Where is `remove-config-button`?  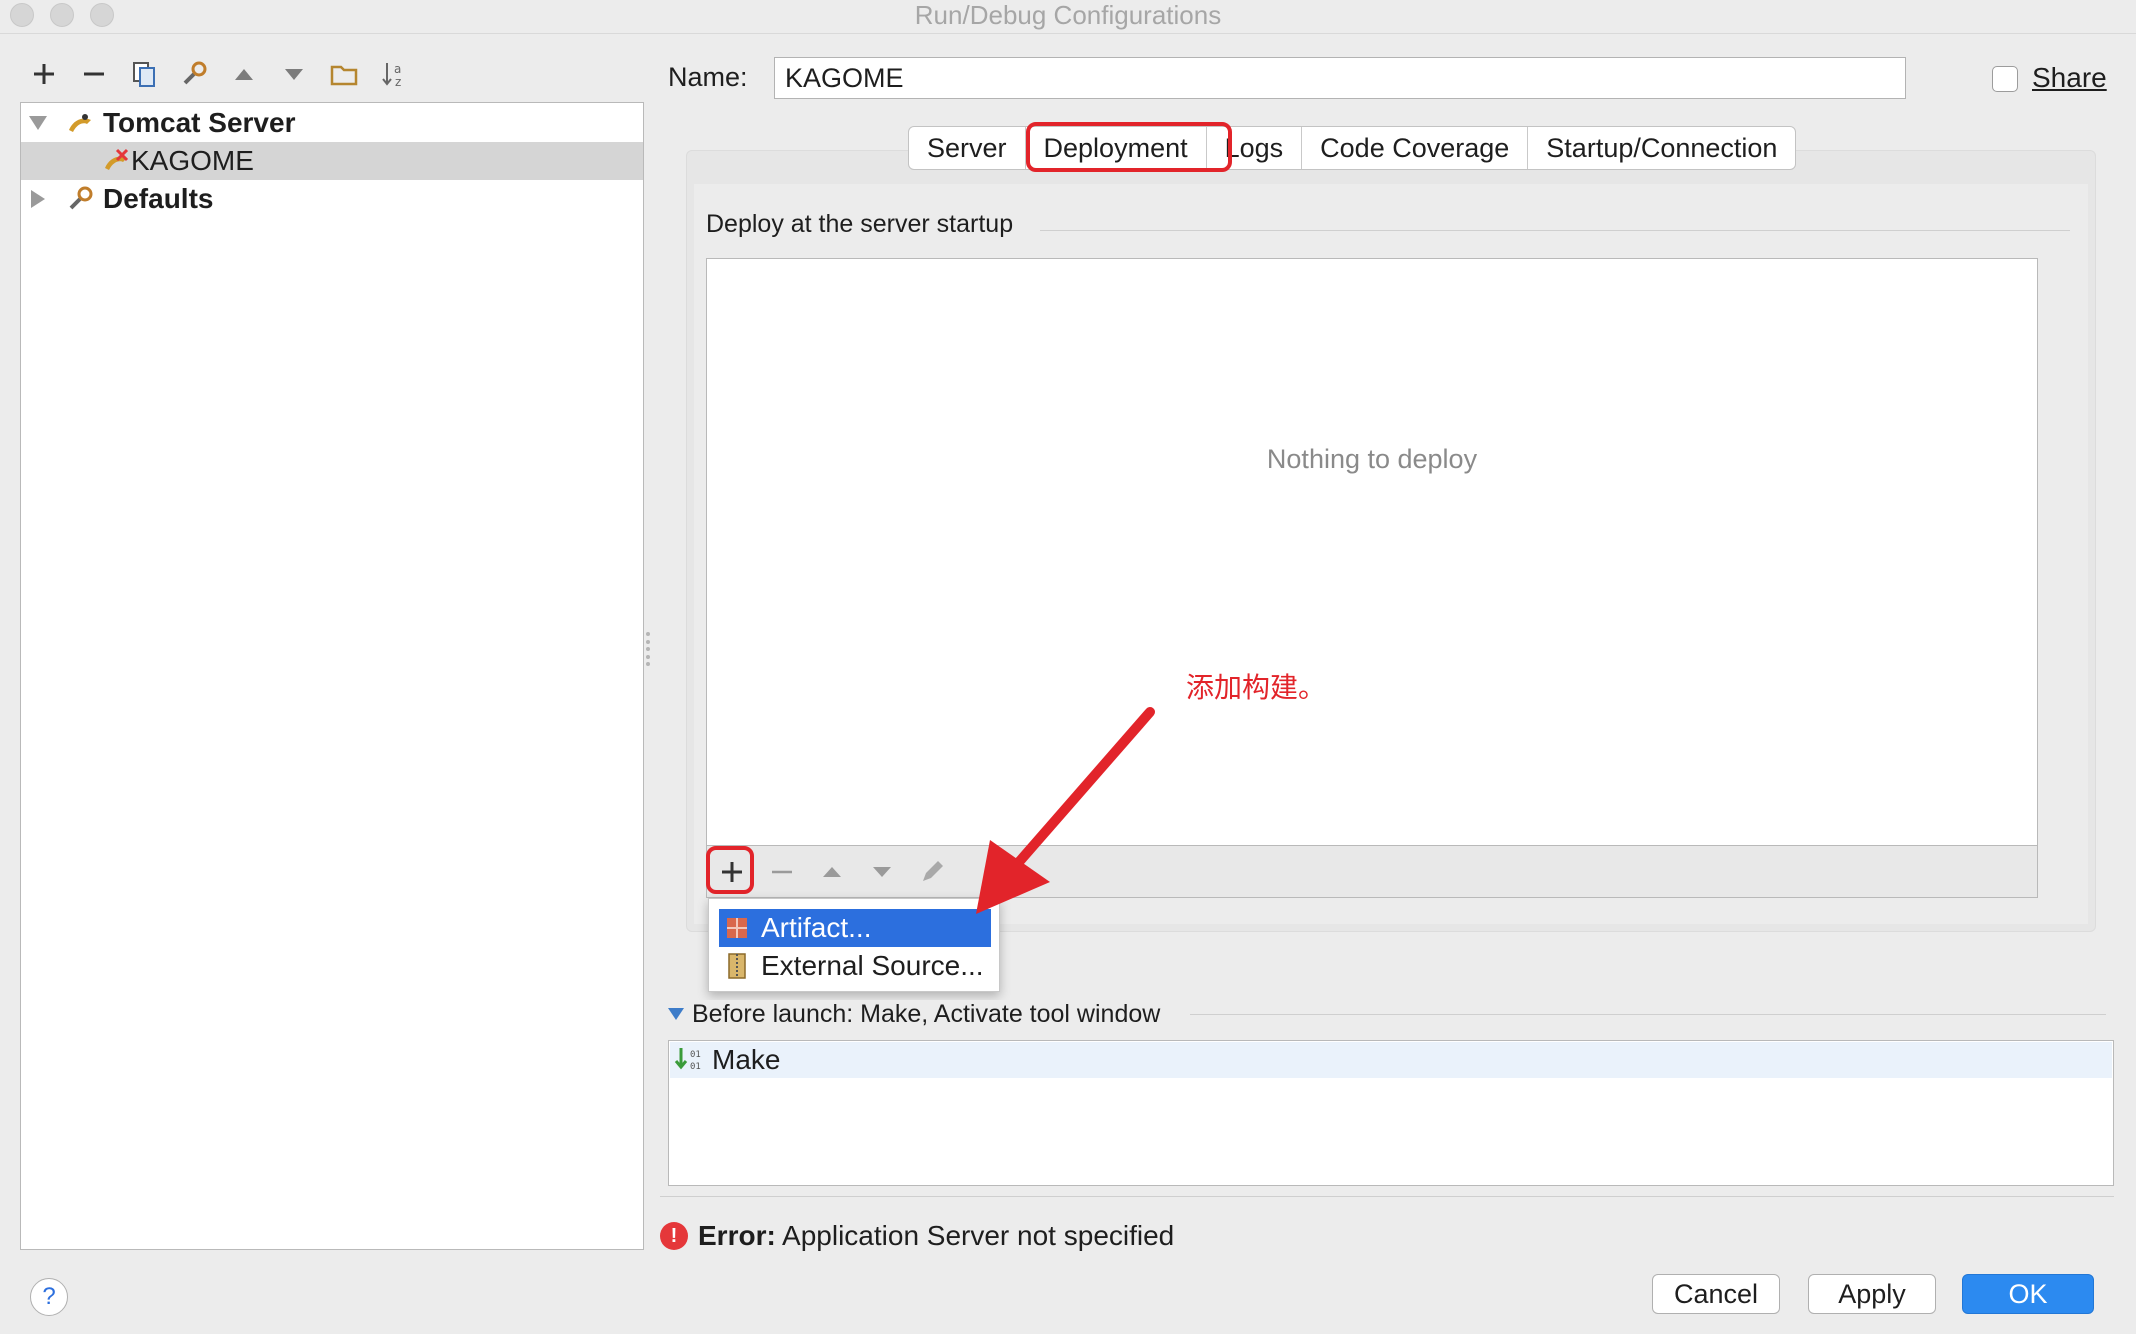 remove-config-button is located at coordinates (94, 74).